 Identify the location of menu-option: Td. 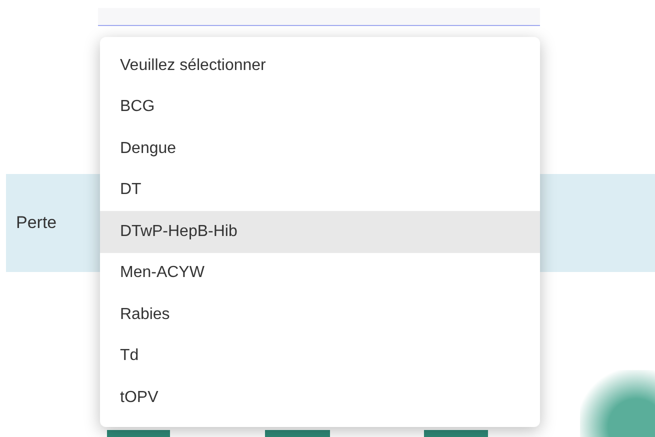
(320, 356).